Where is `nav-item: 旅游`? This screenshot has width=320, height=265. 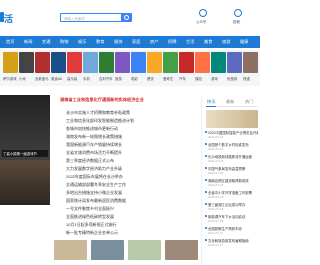
nav-item: 旅游 is located at coordinates (226, 42).